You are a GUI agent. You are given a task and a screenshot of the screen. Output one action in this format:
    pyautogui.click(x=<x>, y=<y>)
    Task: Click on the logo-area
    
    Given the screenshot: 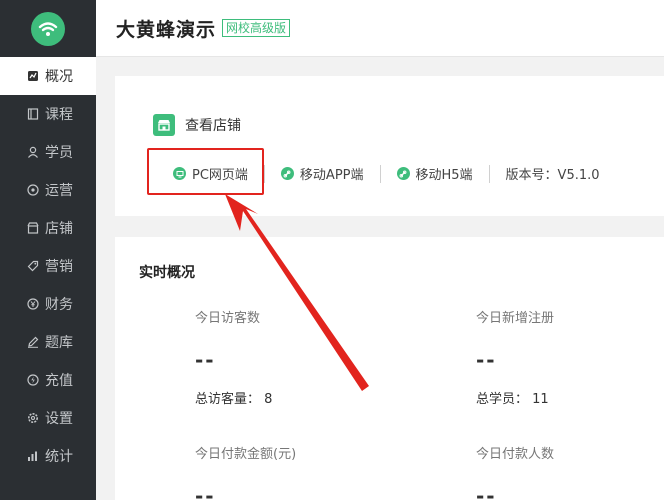 What is the action you would take?
    pyautogui.click(x=48, y=28)
    